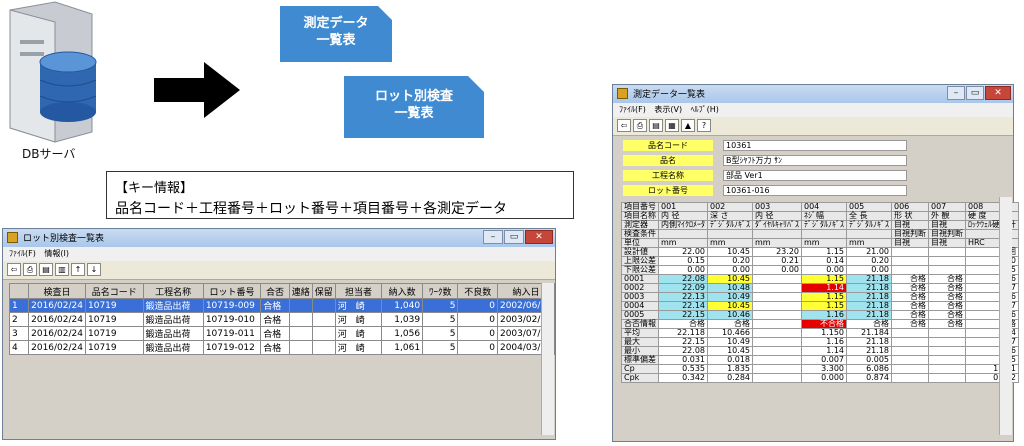 Image resolution: width=1024 pixels, height=446 pixels. What do you see at coordinates (820, 351) in the screenshot?
I see `grid-row: 最小22.0810.451.1421.1836` at bounding box center [820, 351].